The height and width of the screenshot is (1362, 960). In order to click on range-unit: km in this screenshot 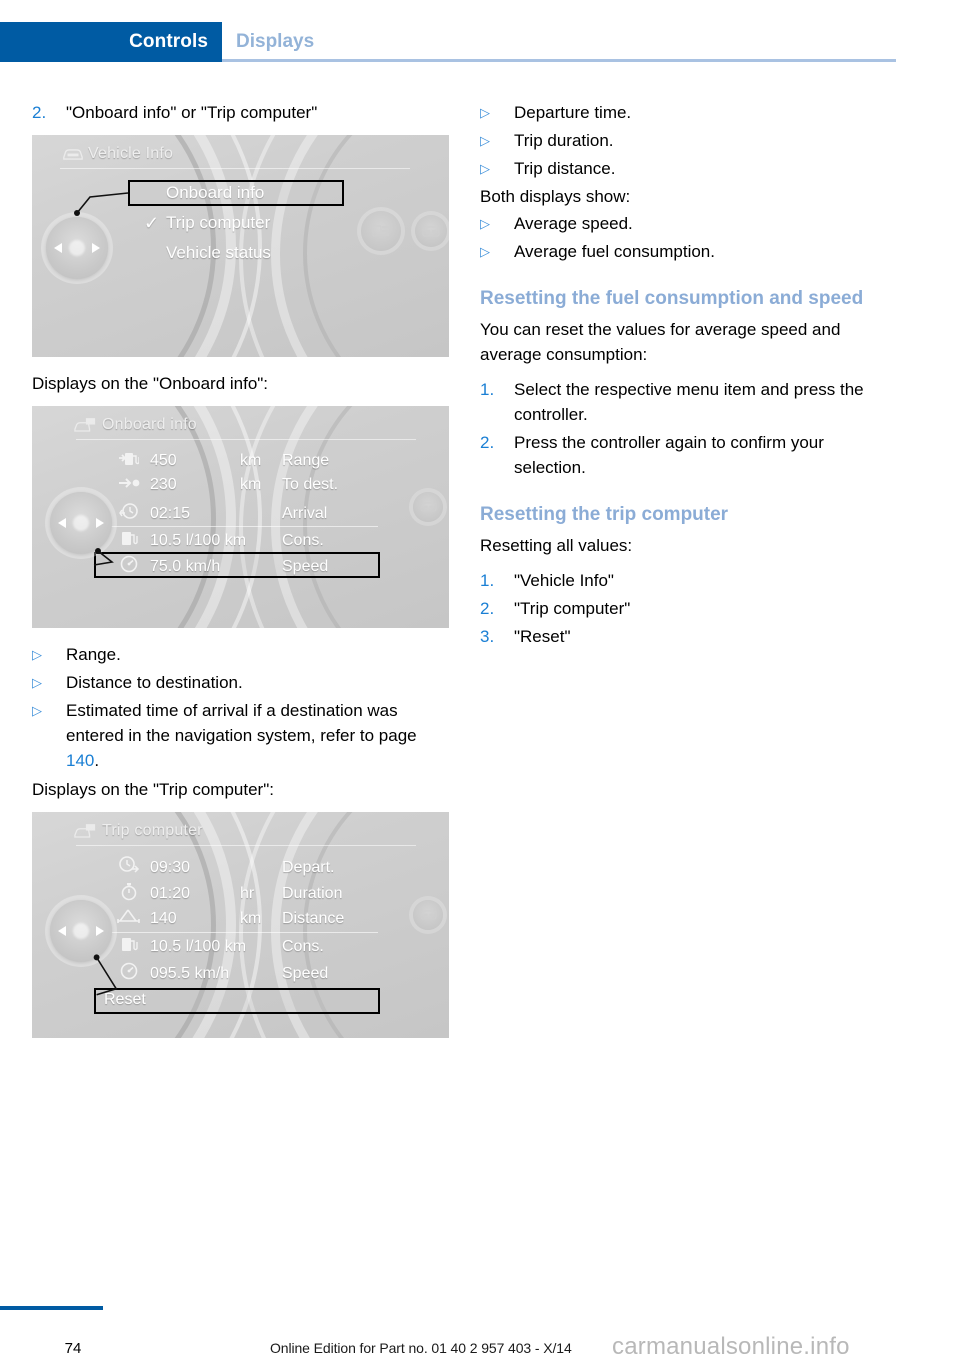, I will do `click(251, 460)`.